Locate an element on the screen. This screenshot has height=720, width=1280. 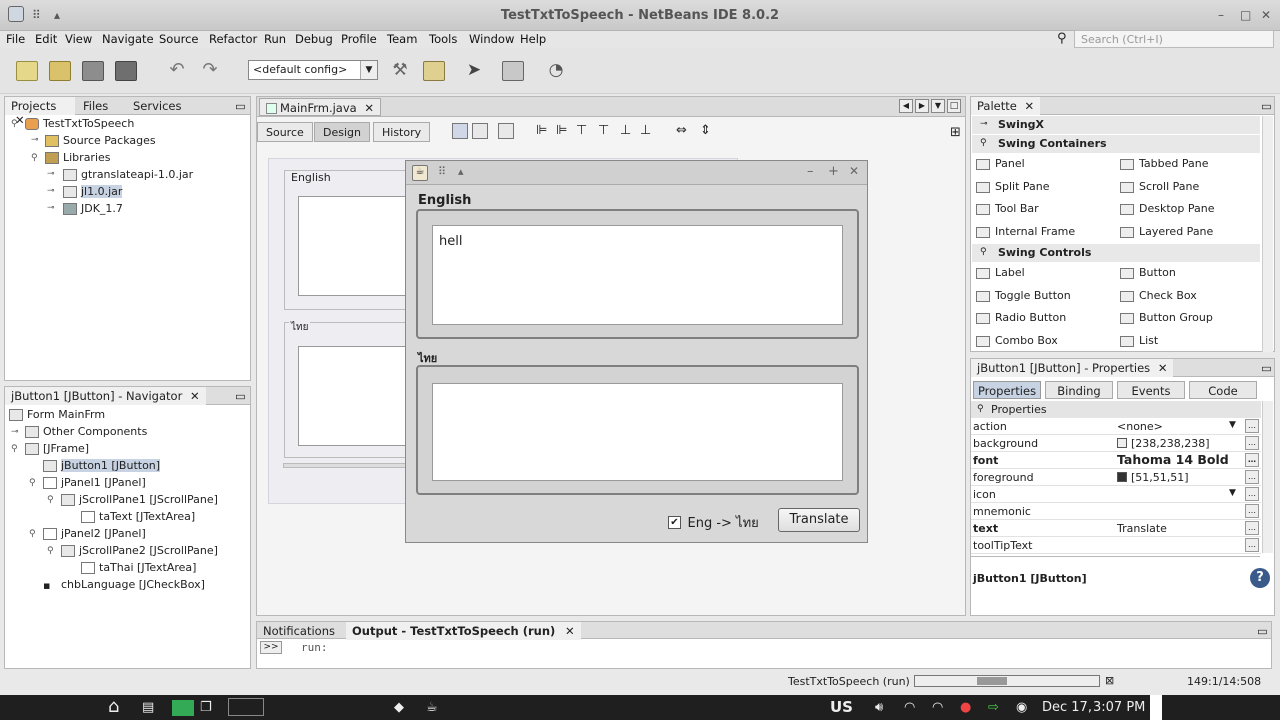
volume-icon: 🔊︎ is located at coordinates (879, 707).